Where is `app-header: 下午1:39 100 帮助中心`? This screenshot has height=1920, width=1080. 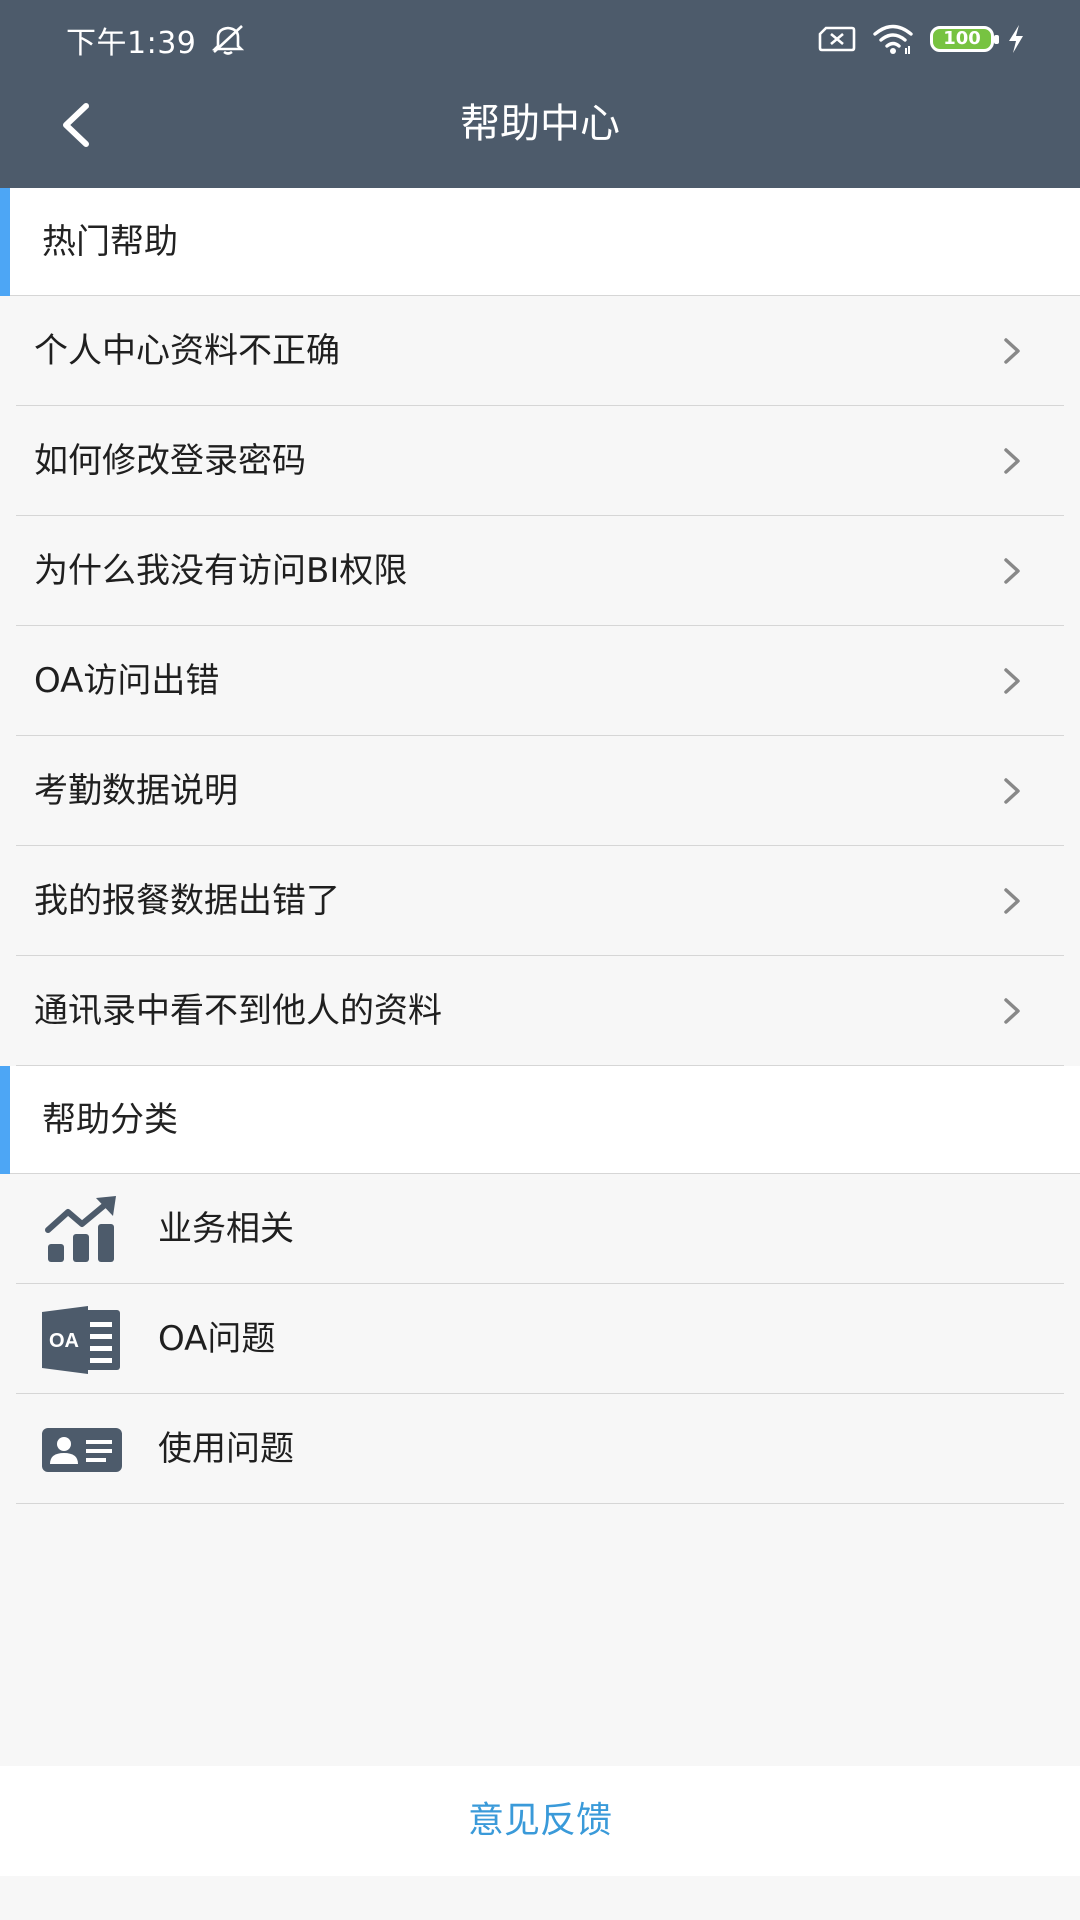 app-header: 下午1:39 100 帮助中心 is located at coordinates (540, 94).